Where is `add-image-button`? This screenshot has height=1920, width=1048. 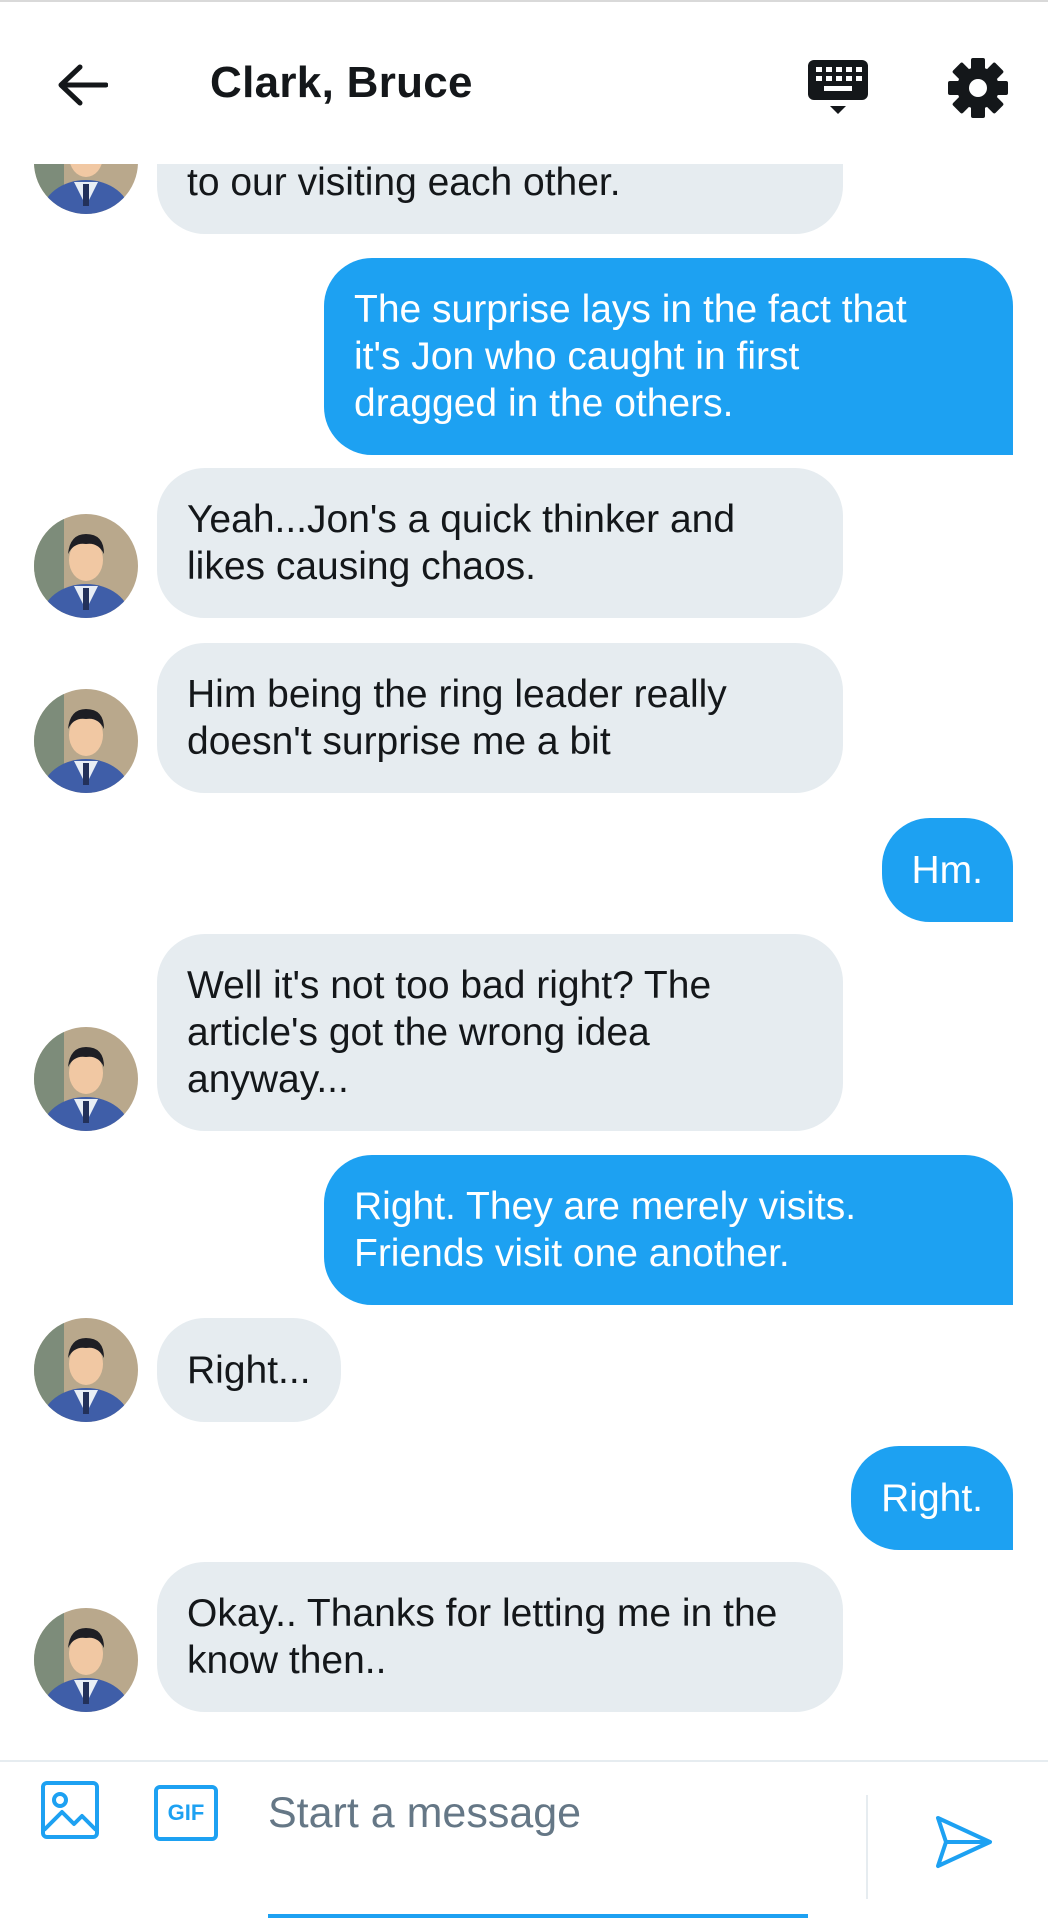 add-image-button is located at coordinates (70, 1810).